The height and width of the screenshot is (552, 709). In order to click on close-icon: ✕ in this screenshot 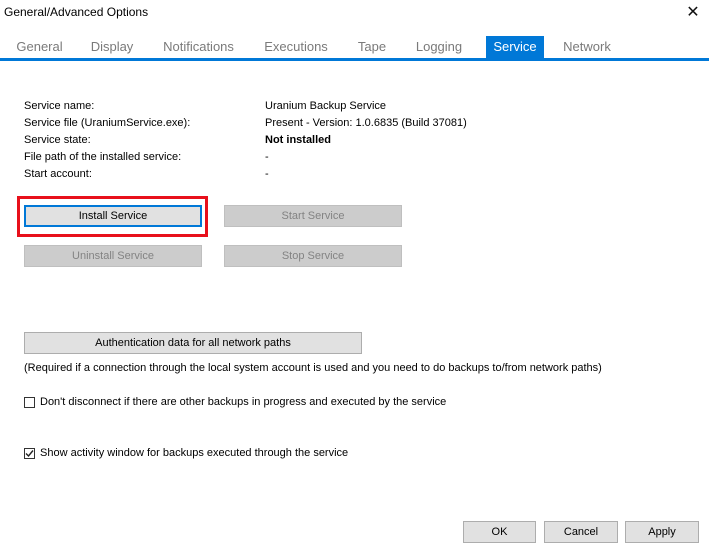, I will do `click(693, 12)`.